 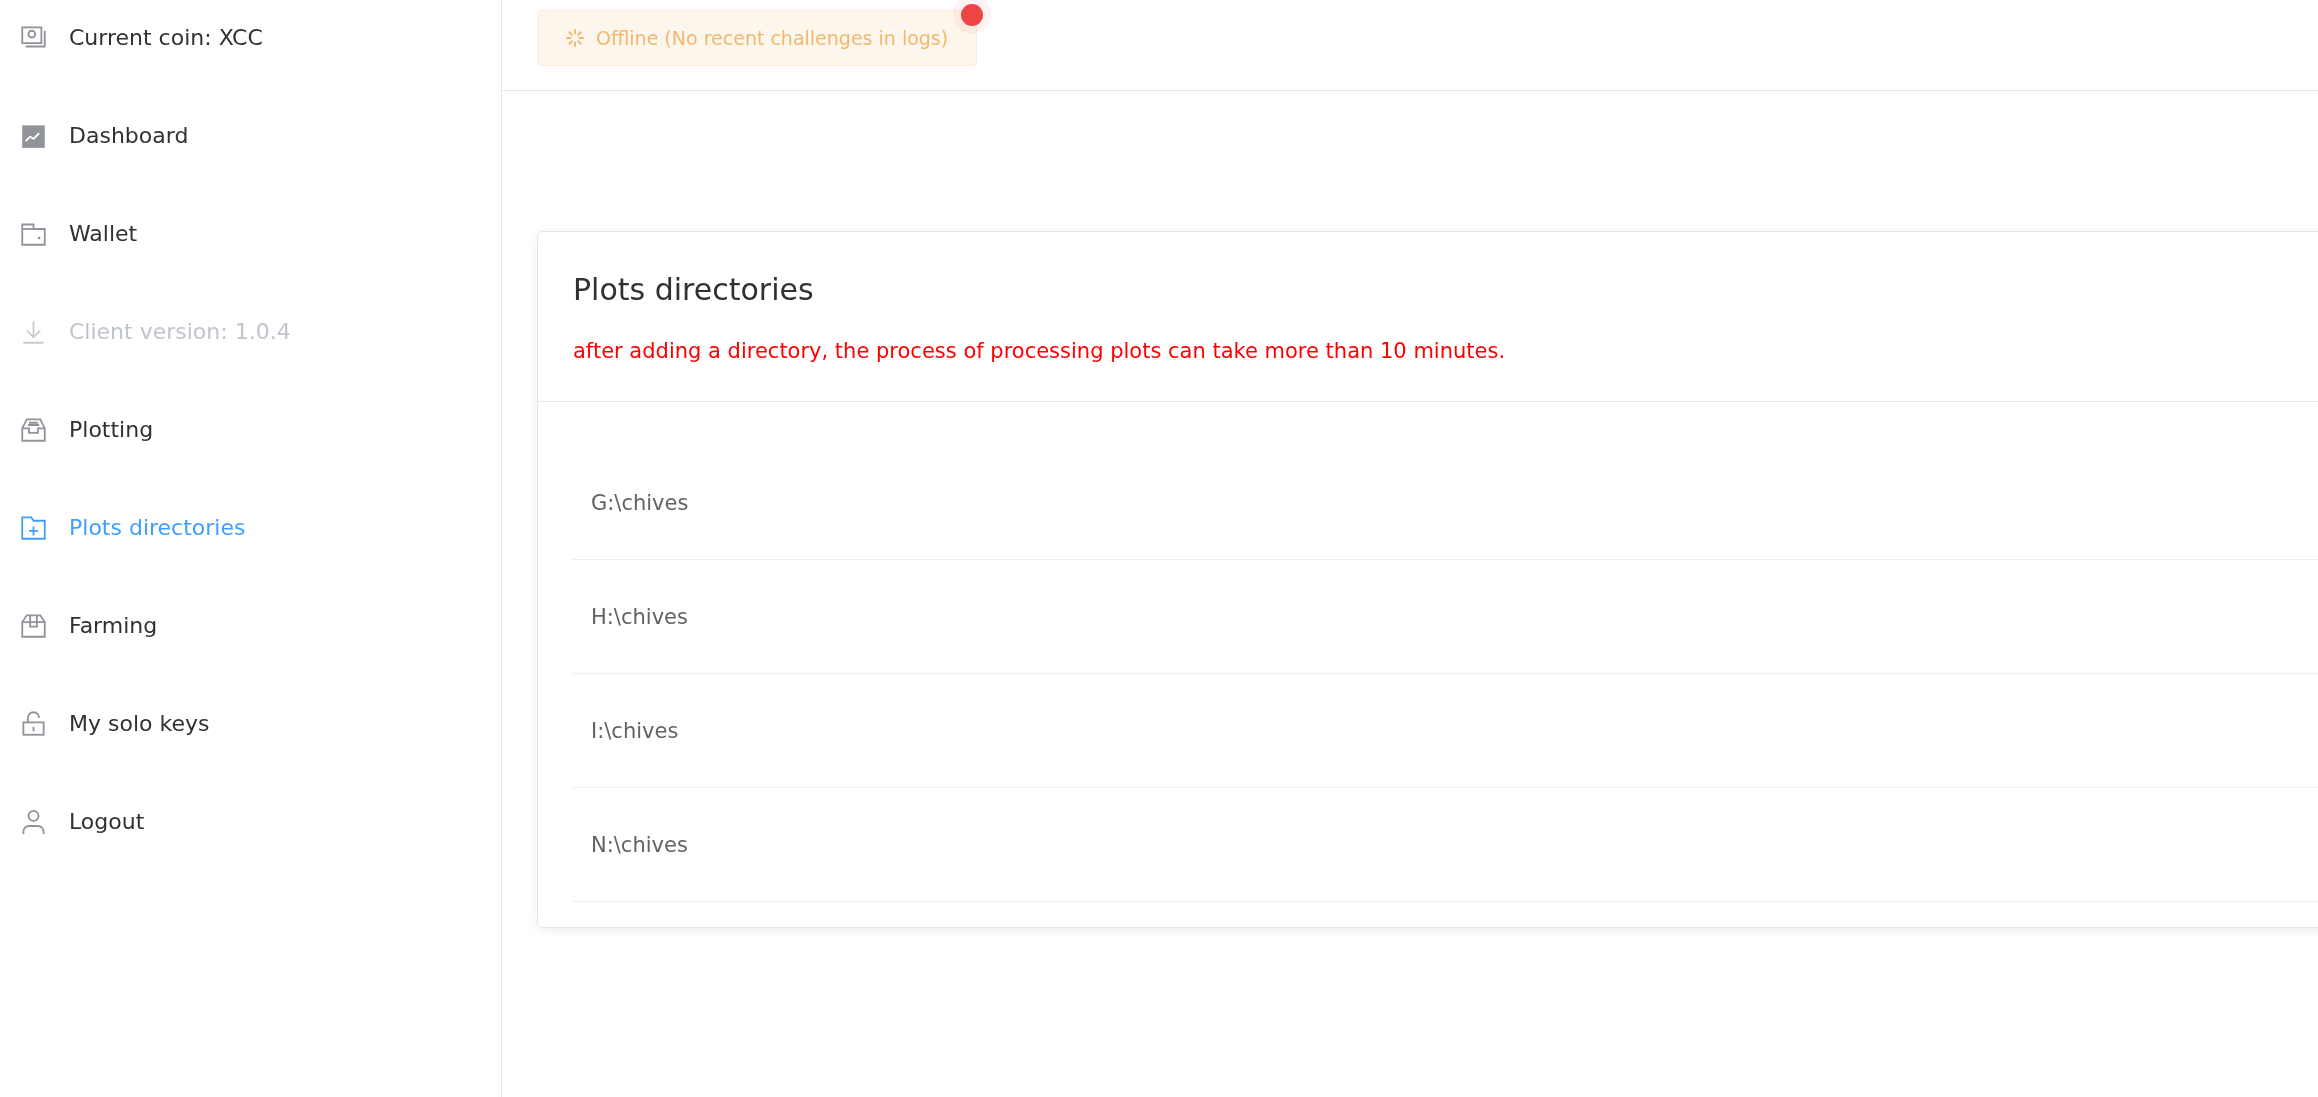 What do you see at coordinates (1445, 845) in the screenshot?
I see `directory-path: N:\chives` at bounding box center [1445, 845].